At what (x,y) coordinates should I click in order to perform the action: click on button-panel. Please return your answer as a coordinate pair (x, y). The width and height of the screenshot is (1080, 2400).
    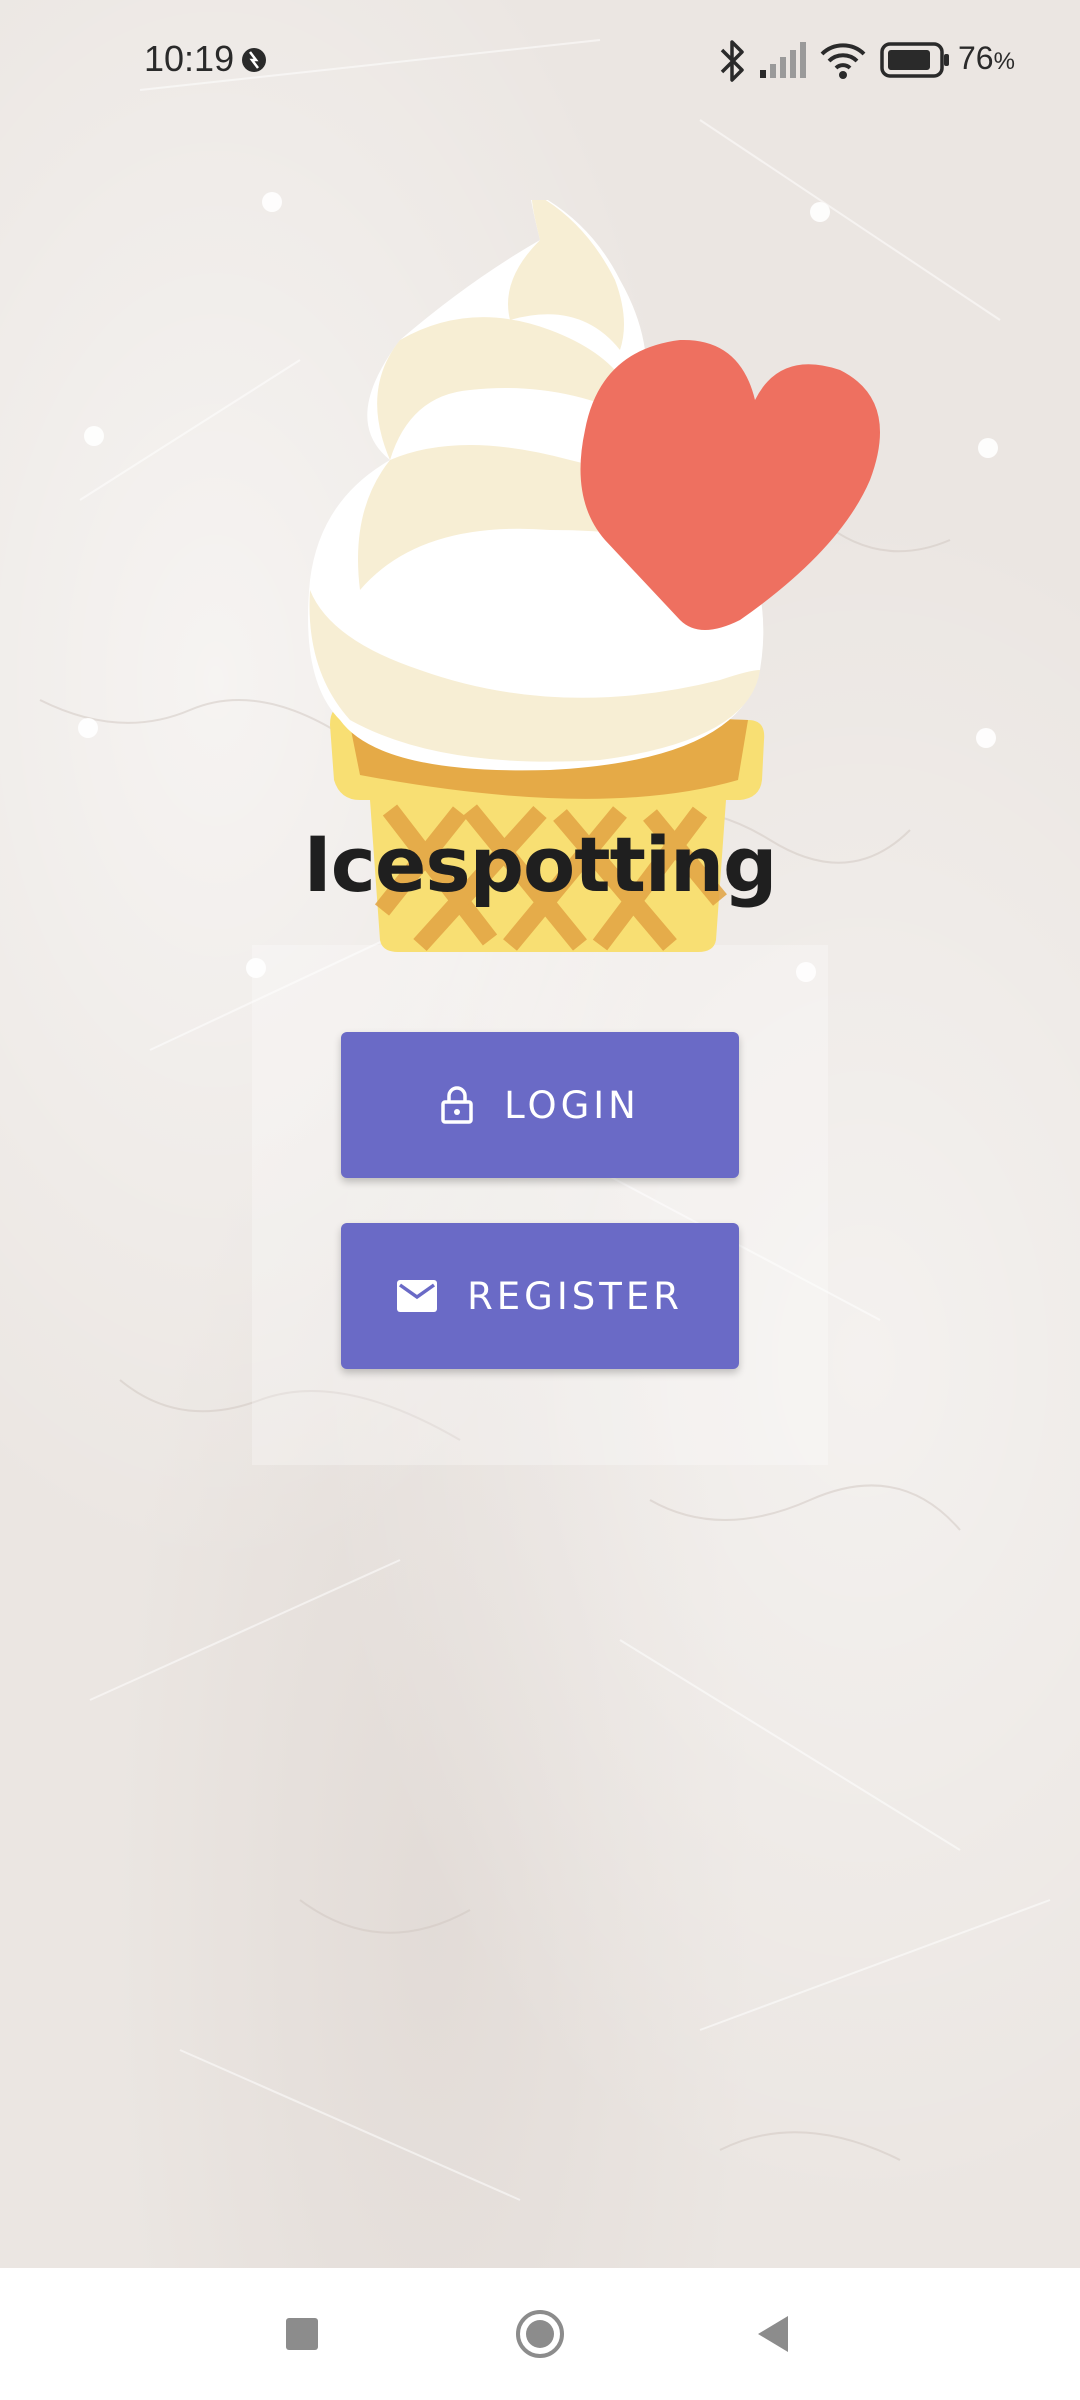
    Looking at the image, I should click on (540, 1205).